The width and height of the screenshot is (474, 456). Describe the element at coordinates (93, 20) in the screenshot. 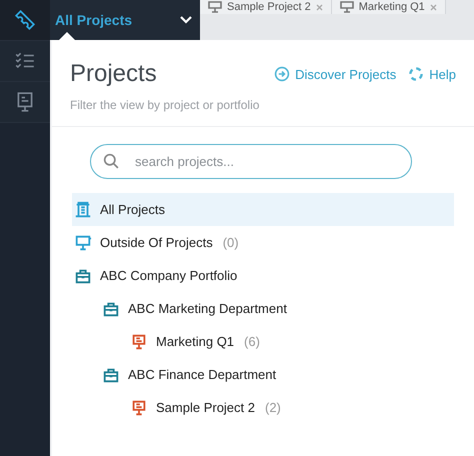

I see `header-title: All Projects` at that location.